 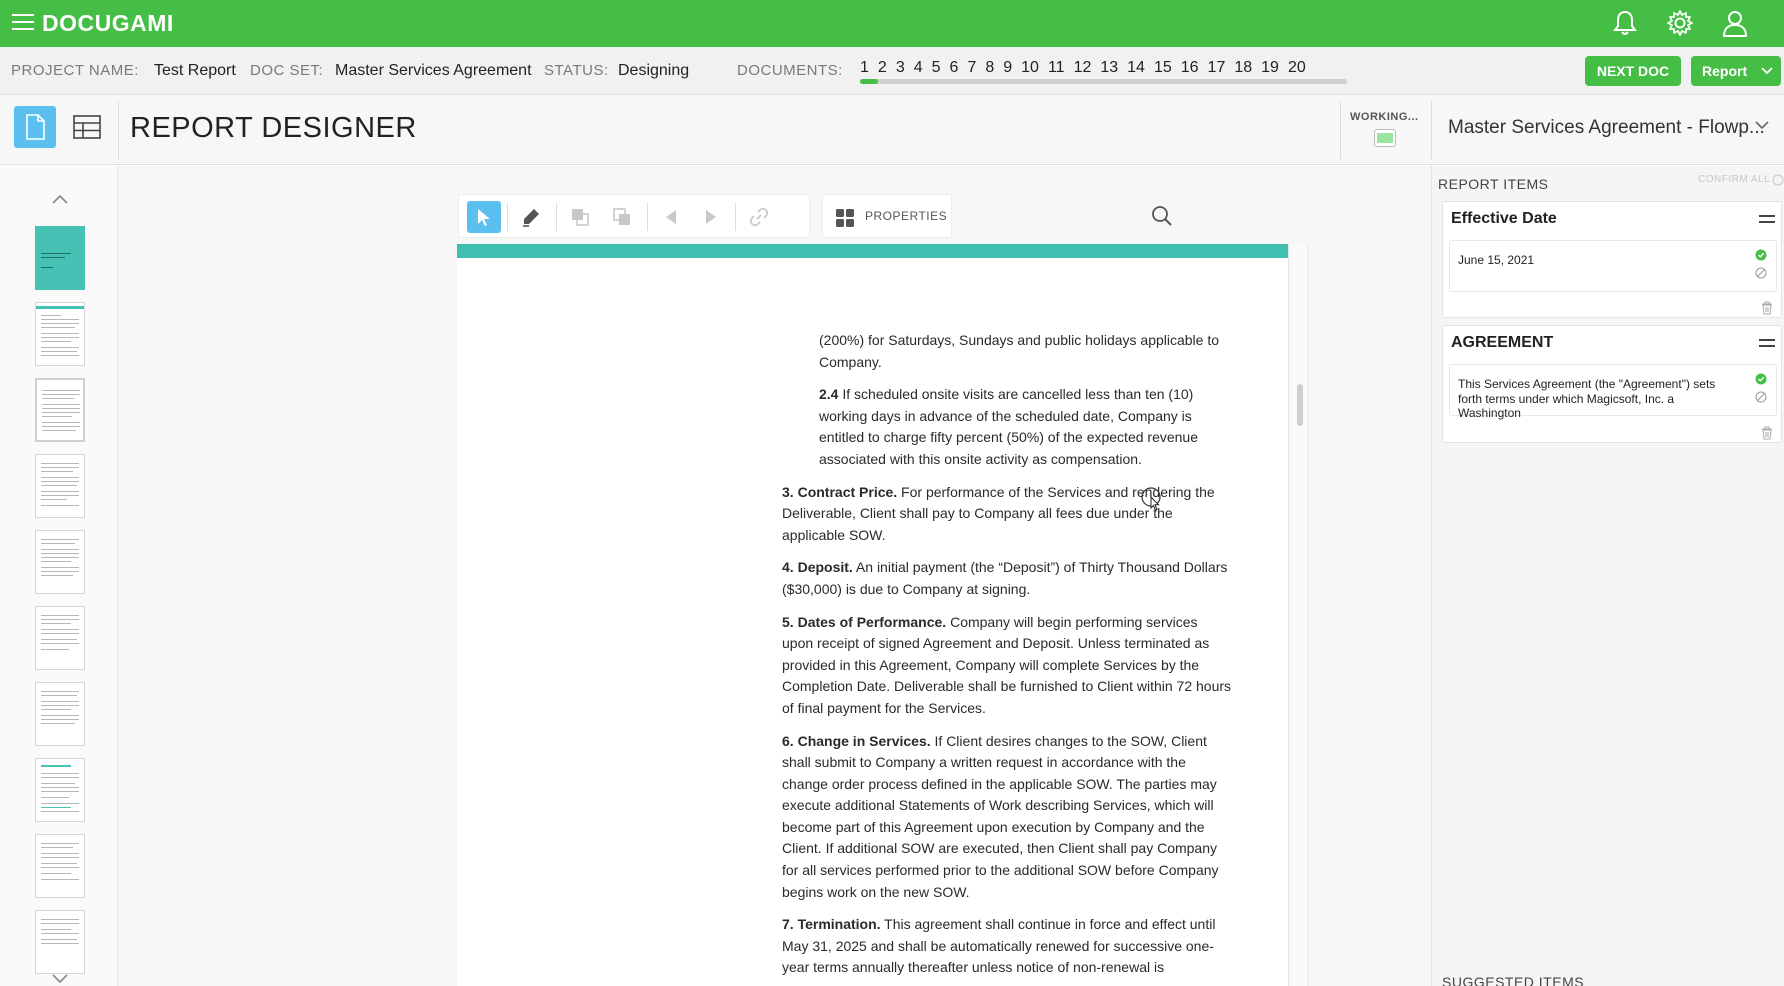 I want to click on link-icon, so click(x=759, y=217).